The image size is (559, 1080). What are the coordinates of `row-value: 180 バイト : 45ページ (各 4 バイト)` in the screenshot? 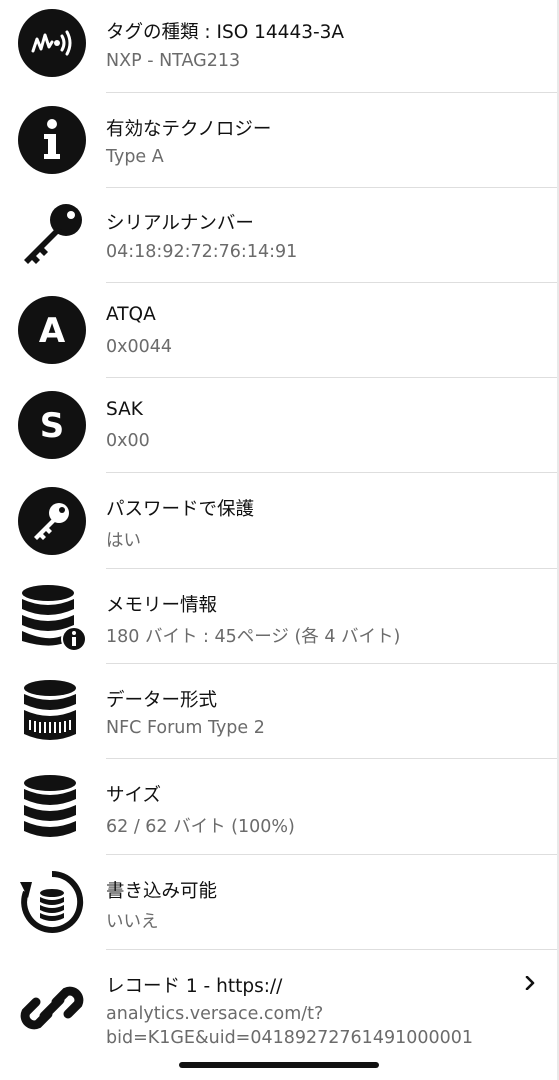 It's located at (253, 637).